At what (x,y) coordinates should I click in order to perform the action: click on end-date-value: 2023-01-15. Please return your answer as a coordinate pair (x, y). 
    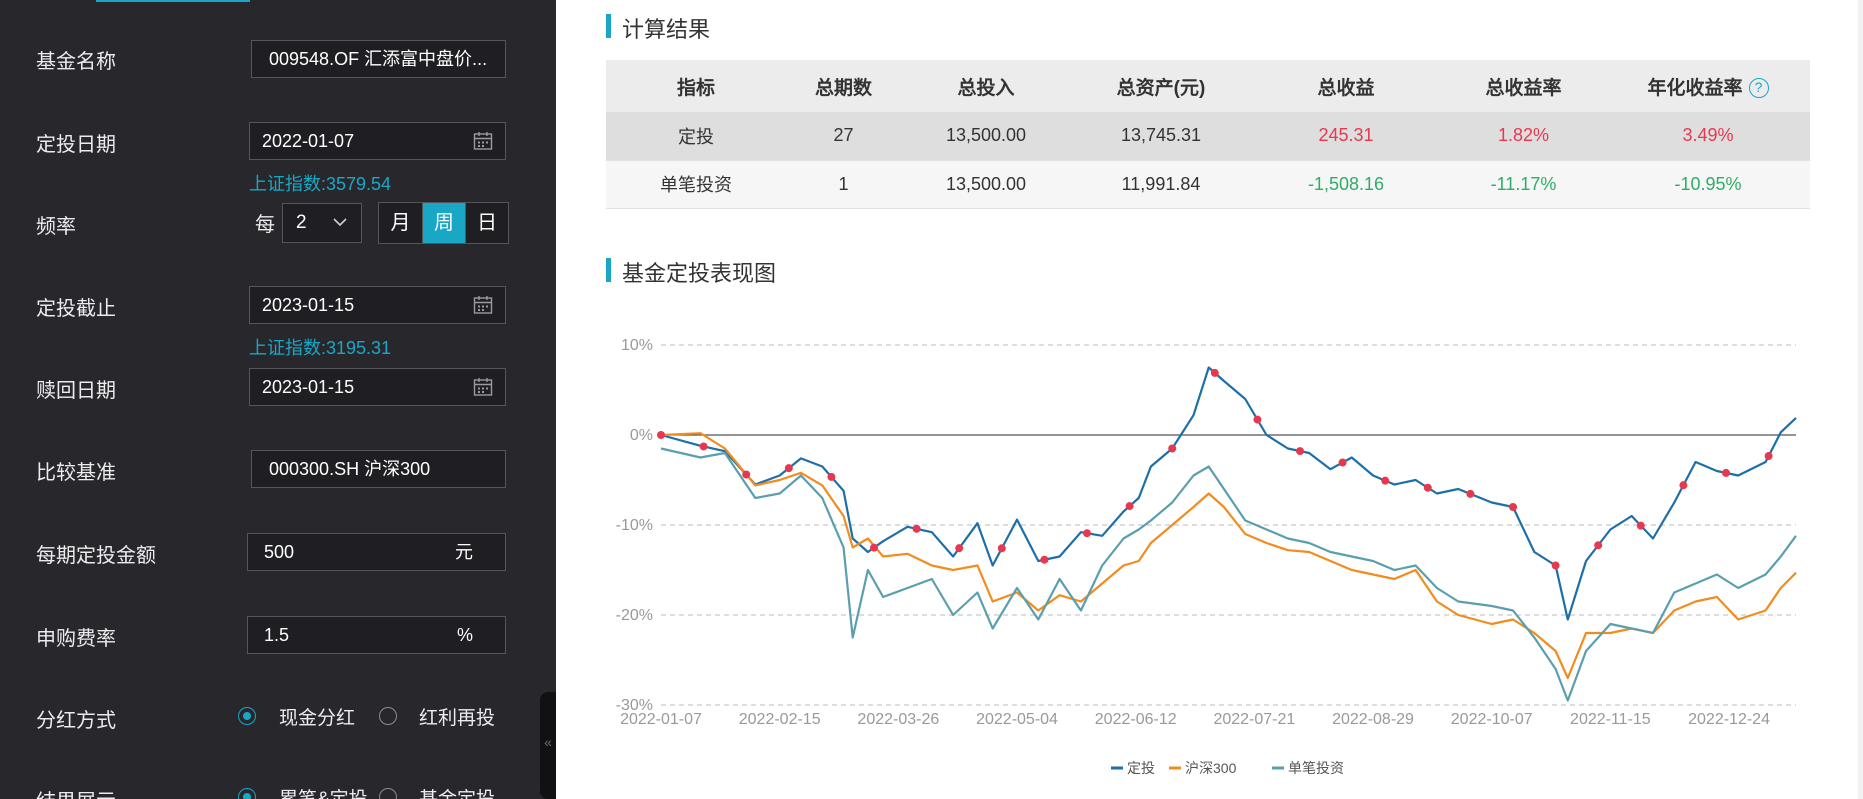
    Looking at the image, I should click on (308, 305).